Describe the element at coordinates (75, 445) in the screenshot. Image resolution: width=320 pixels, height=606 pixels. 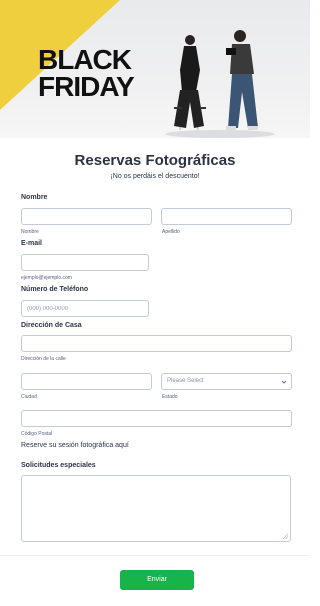
I see `session-text: Reserve su sesión fotográfica aquí` at that location.